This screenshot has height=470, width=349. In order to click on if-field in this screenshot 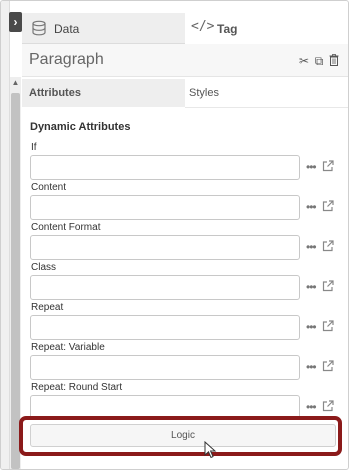, I will do `click(165, 167)`.